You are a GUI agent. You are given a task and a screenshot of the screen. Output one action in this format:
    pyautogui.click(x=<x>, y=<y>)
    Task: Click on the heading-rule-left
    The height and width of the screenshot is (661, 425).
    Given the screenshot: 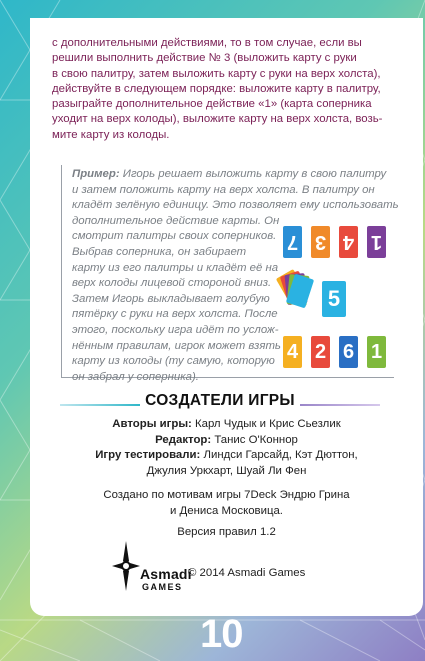 What is the action you would take?
    pyautogui.click(x=100, y=405)
    